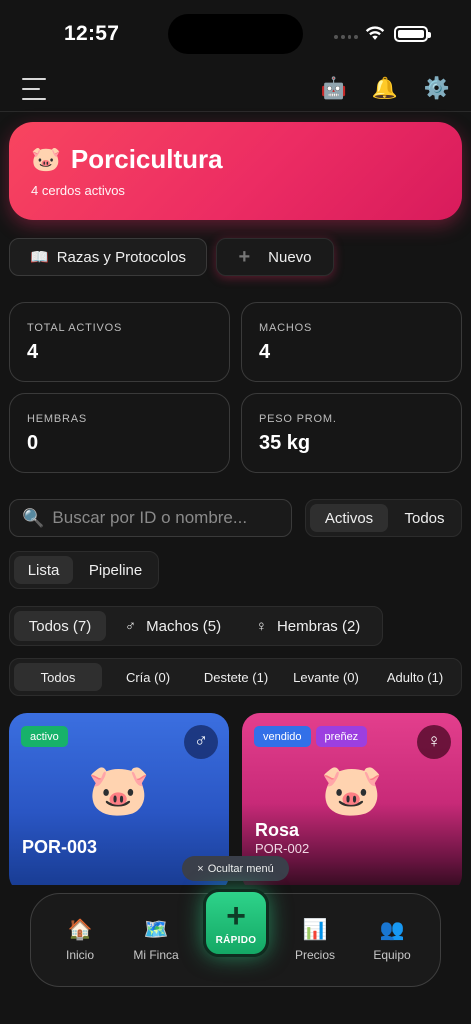 The width and height of the screenshot is (471, 1024). Describe the element at coordinates (146, 159) in the screenshot. I see `hero-title-text: Porcicultura` at that location.